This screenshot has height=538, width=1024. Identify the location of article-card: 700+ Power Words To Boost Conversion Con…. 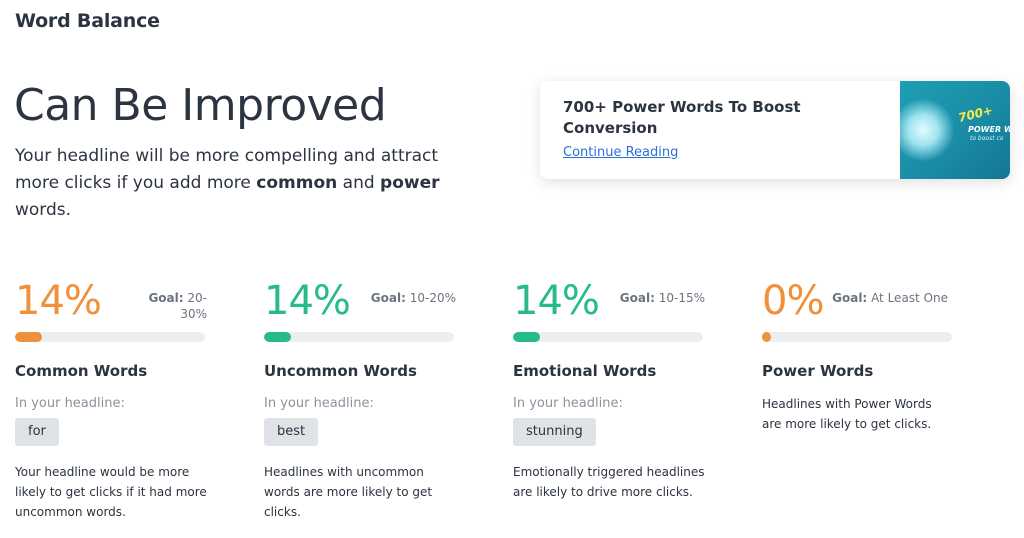
(775, 130).